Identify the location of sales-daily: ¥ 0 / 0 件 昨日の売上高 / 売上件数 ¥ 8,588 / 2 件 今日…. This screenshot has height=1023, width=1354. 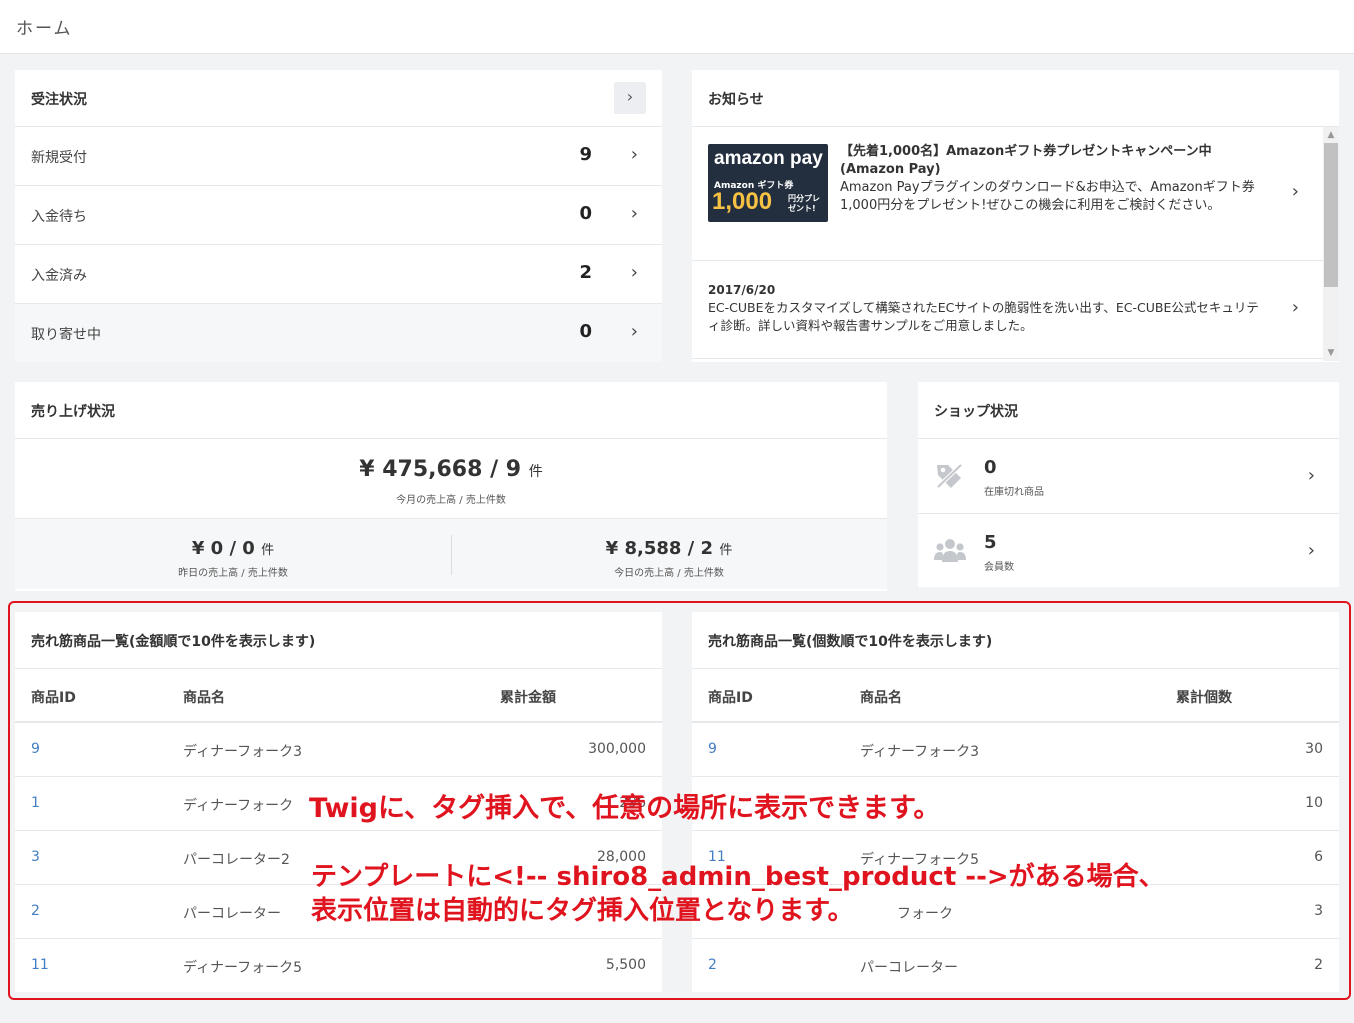
(451, 554).